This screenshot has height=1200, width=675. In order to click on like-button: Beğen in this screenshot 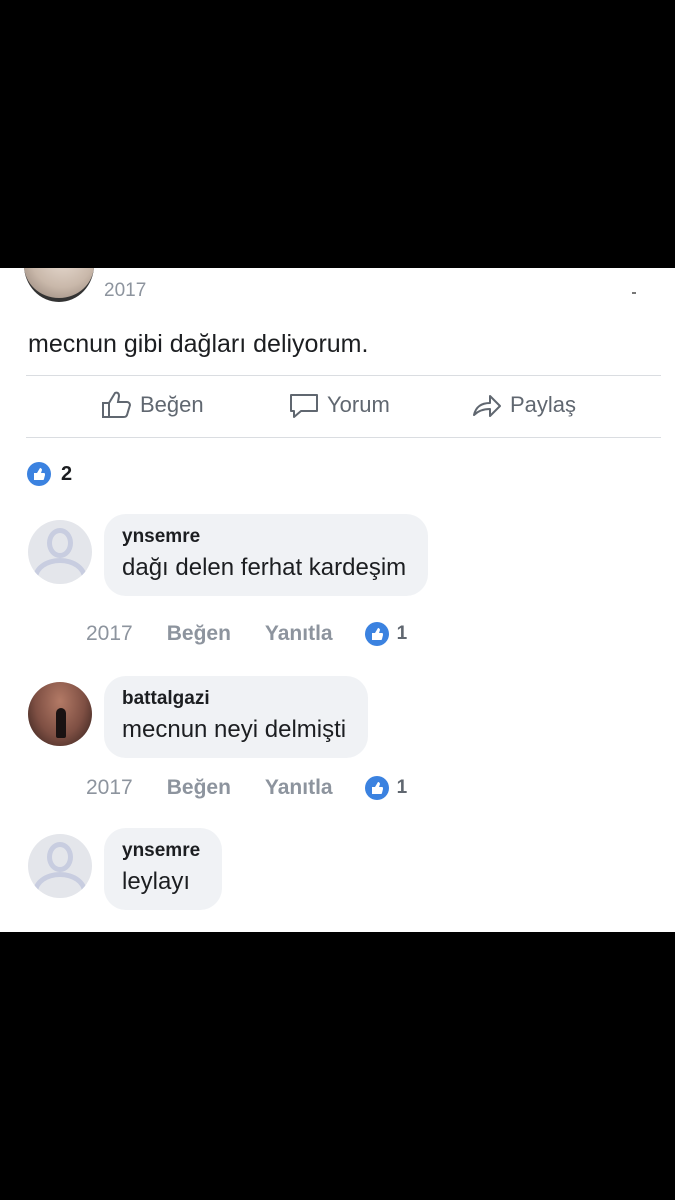, I will do `click(152, 405)`.